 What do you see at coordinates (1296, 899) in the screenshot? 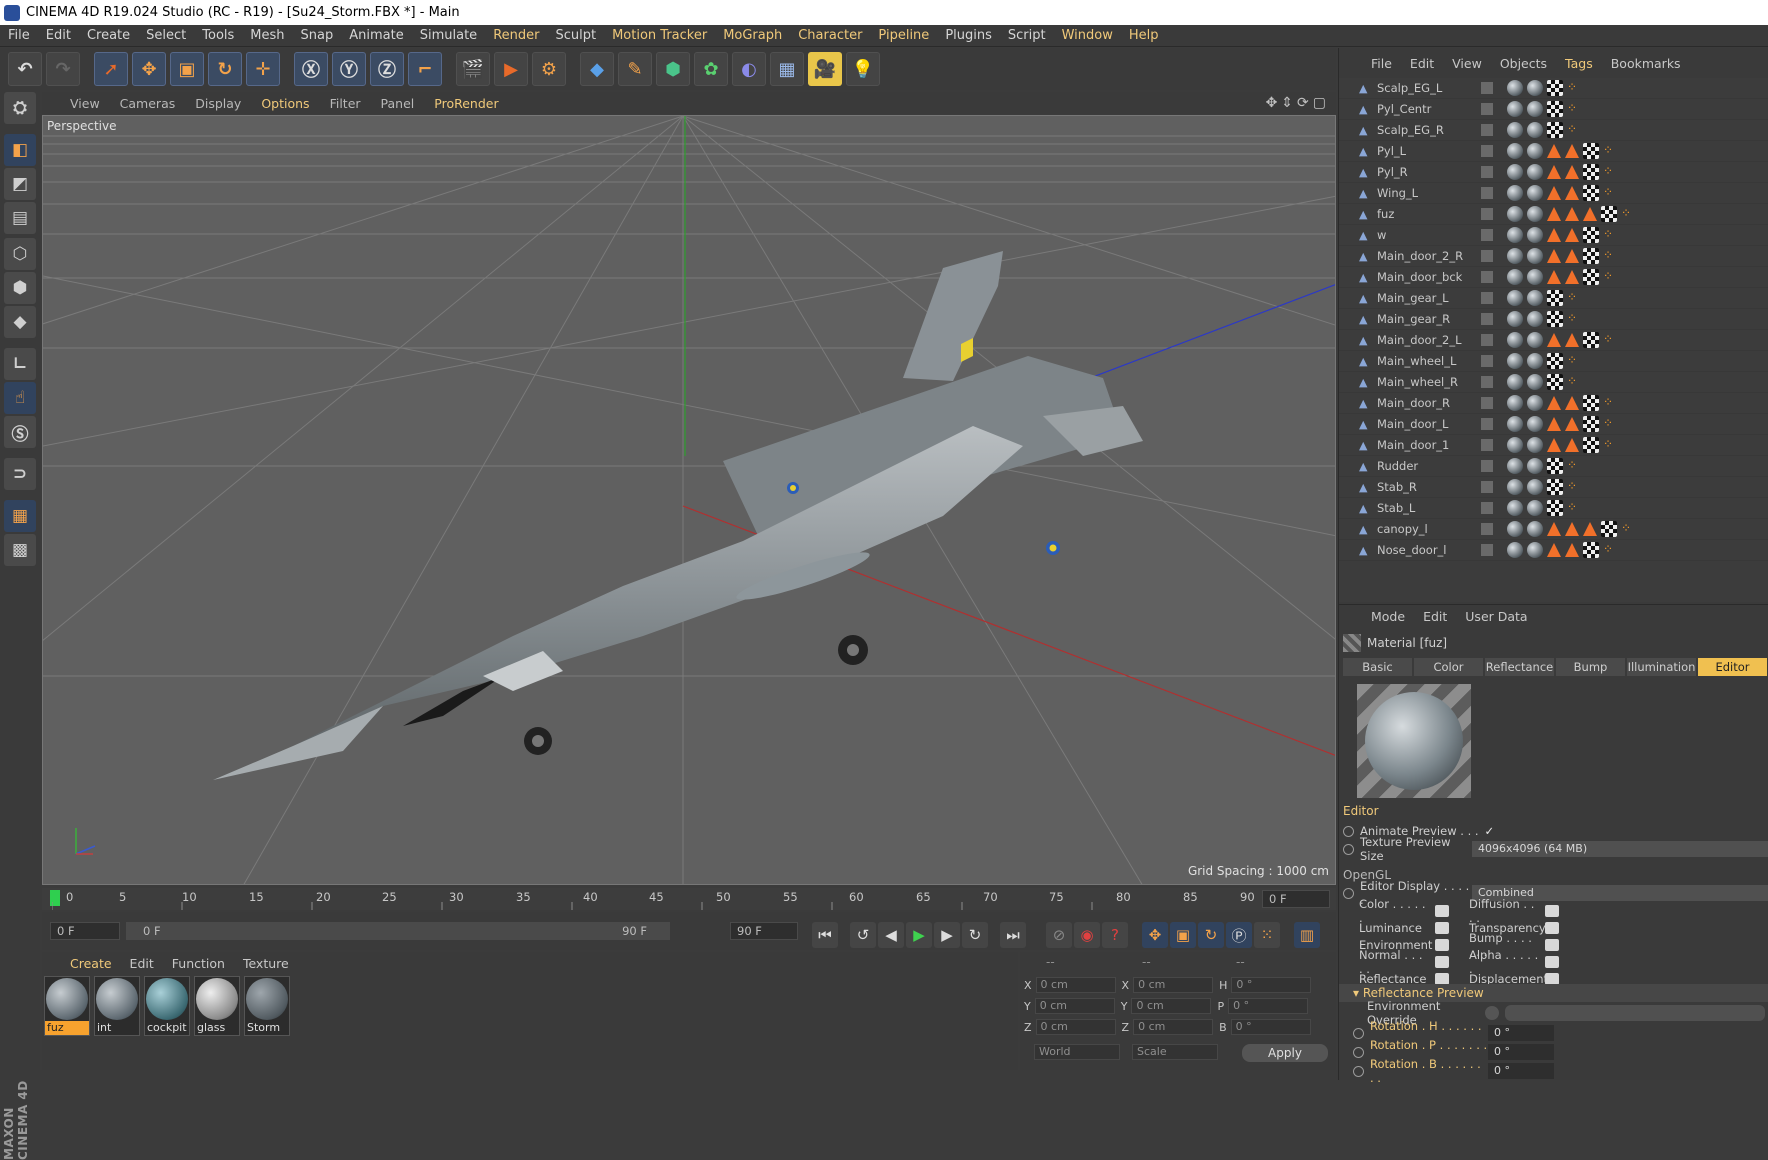
I see `current-frame-field: 0 F` at bounding box center [1296, 899].